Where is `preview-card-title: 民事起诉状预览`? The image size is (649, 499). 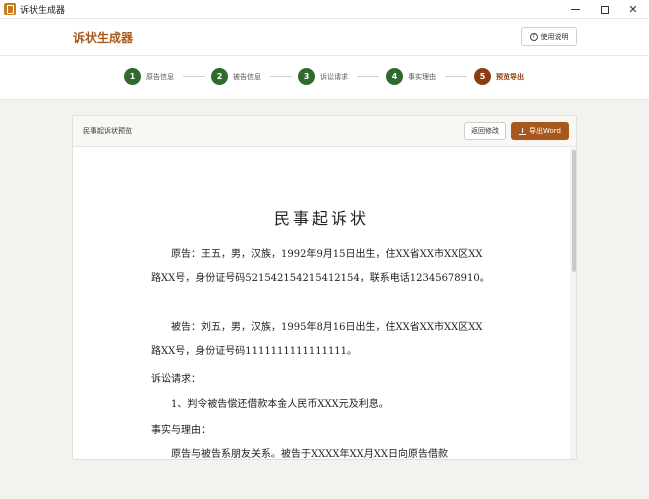 preview-card-title: 民事起诉状预览 is located at coordinates (107, 131).